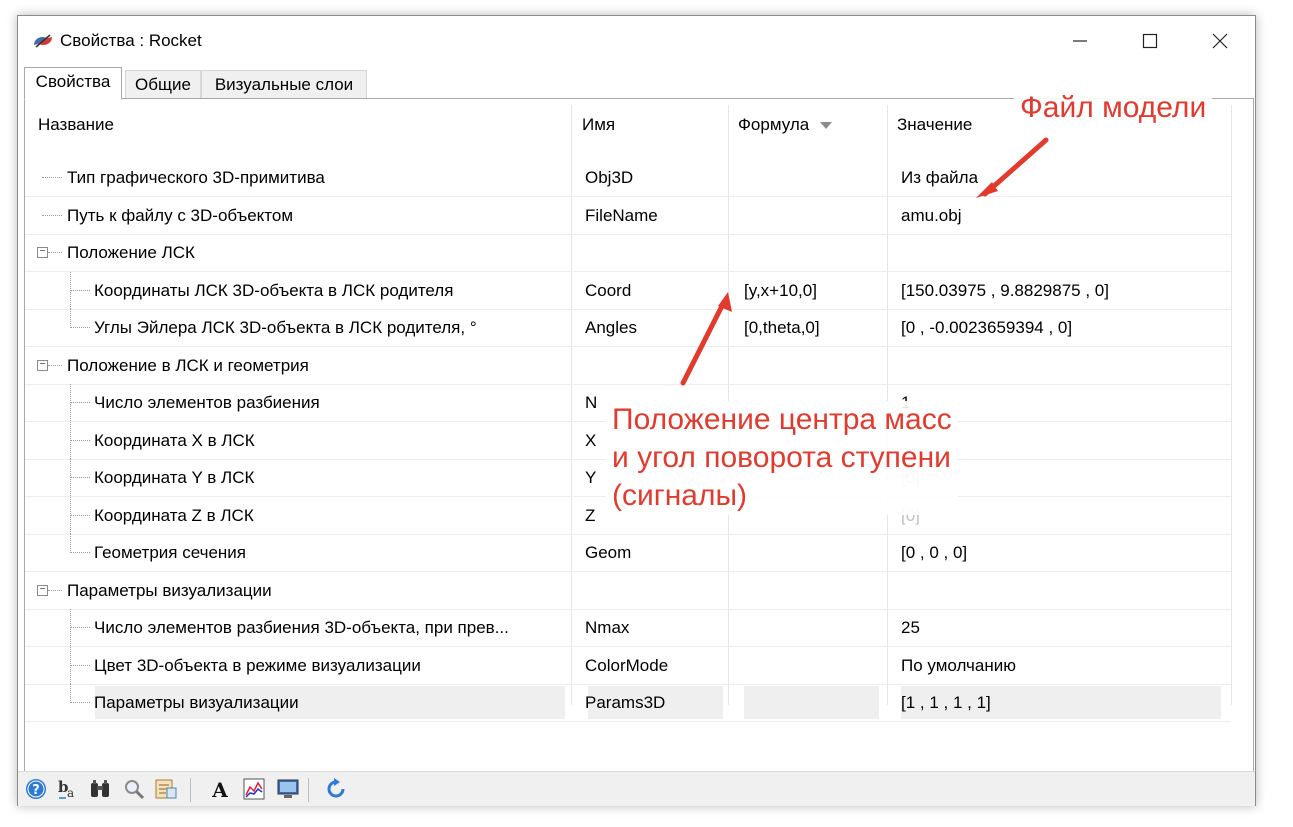  I want to click on annotation-line: (сигналы), so click(679, 495).